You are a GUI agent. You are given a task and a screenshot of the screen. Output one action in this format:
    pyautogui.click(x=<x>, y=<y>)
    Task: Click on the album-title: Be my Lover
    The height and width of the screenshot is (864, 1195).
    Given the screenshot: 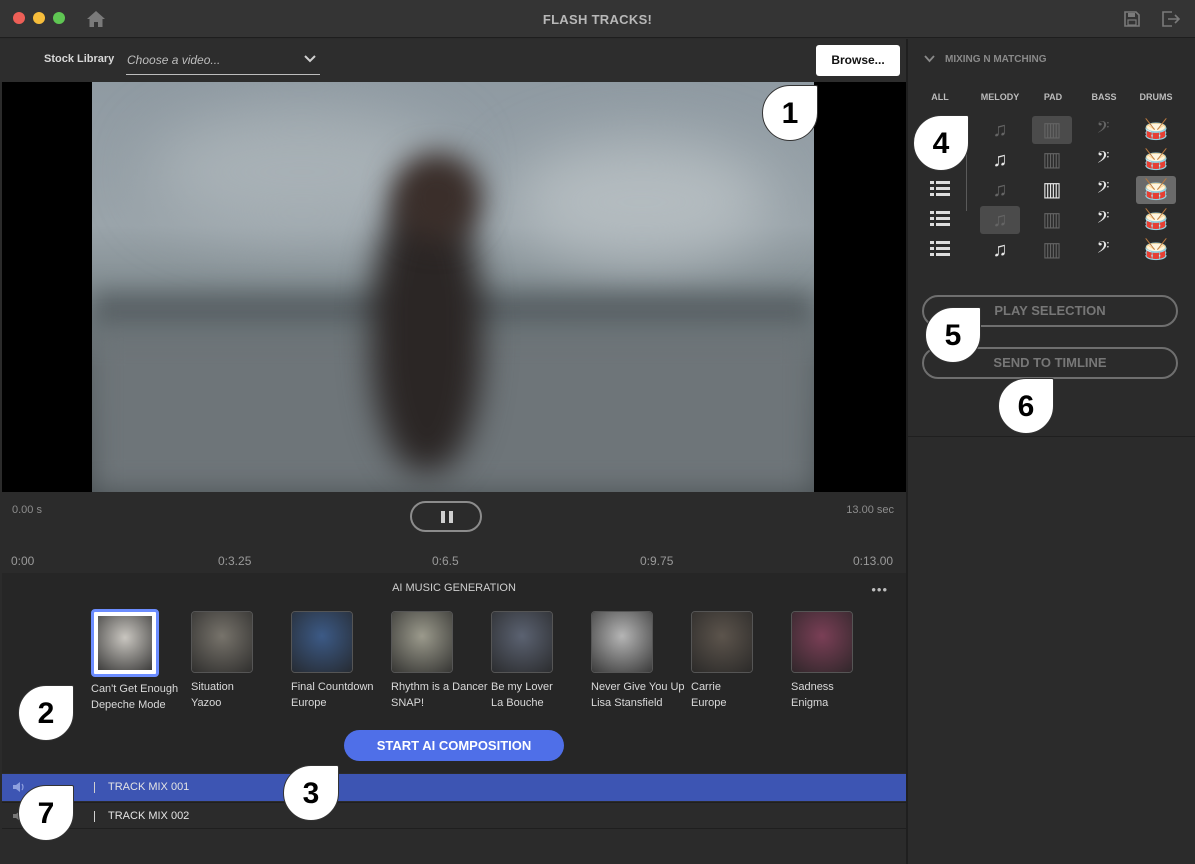 What is the action you would take?
    pyautogui.click(x=522, y=687)
    